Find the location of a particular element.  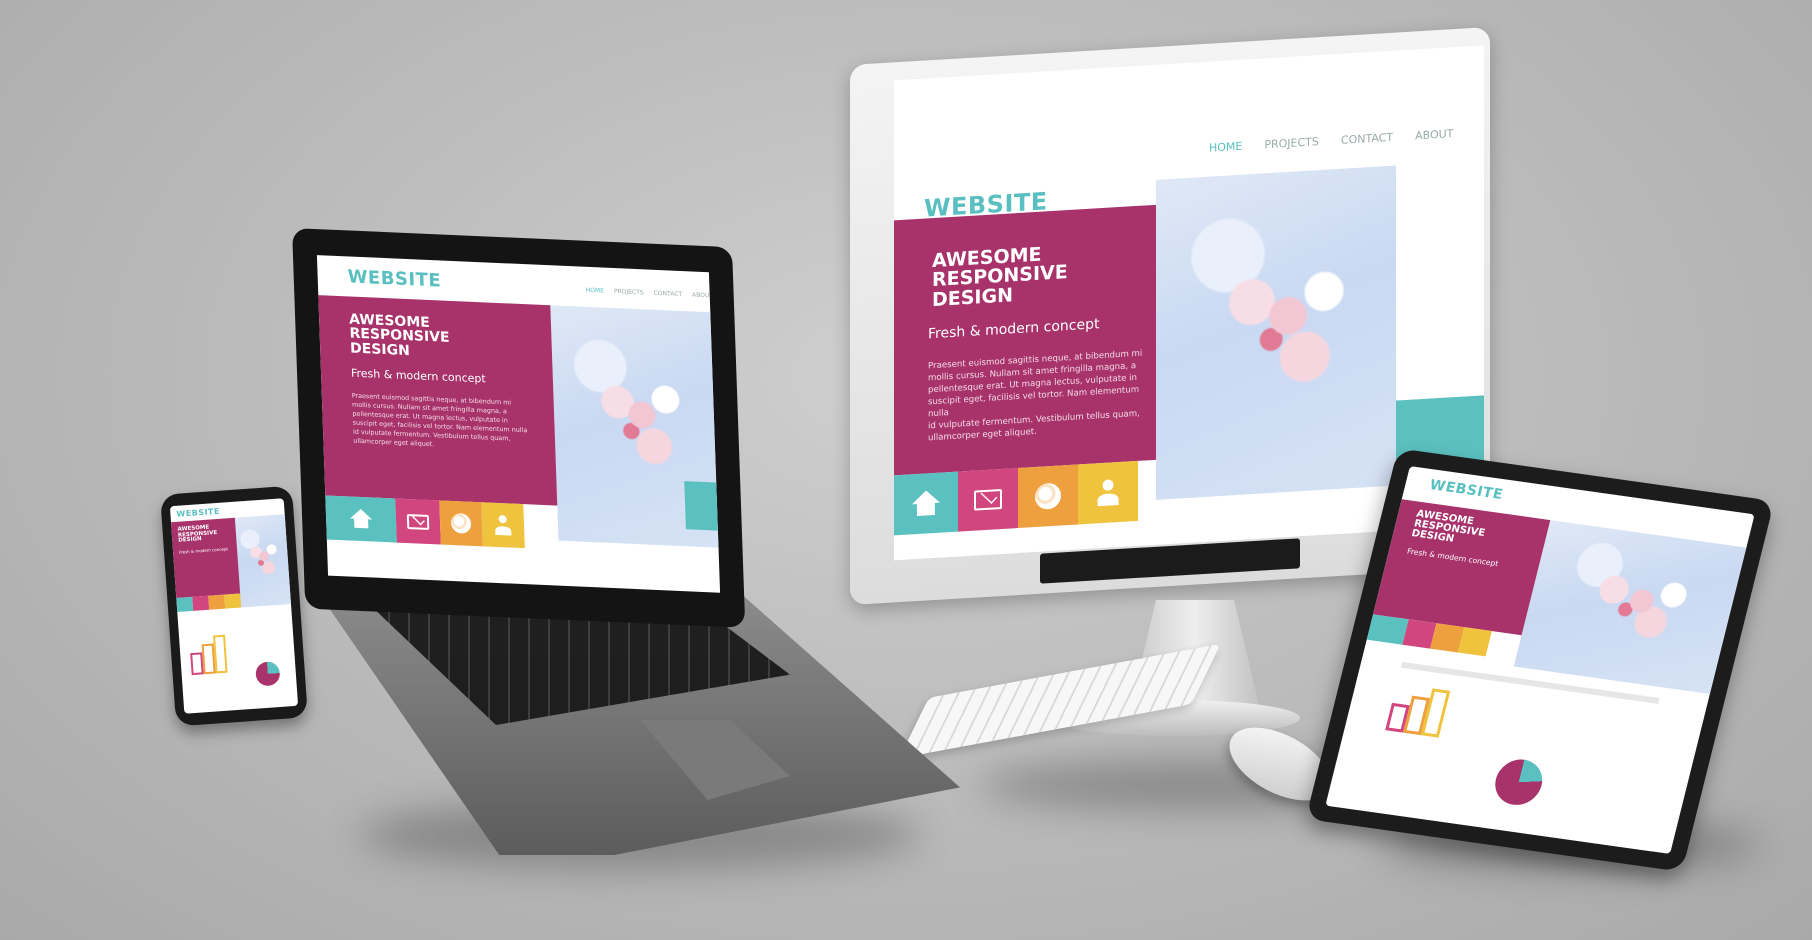

phone-bar-chart is located at coordinates (210, 654).